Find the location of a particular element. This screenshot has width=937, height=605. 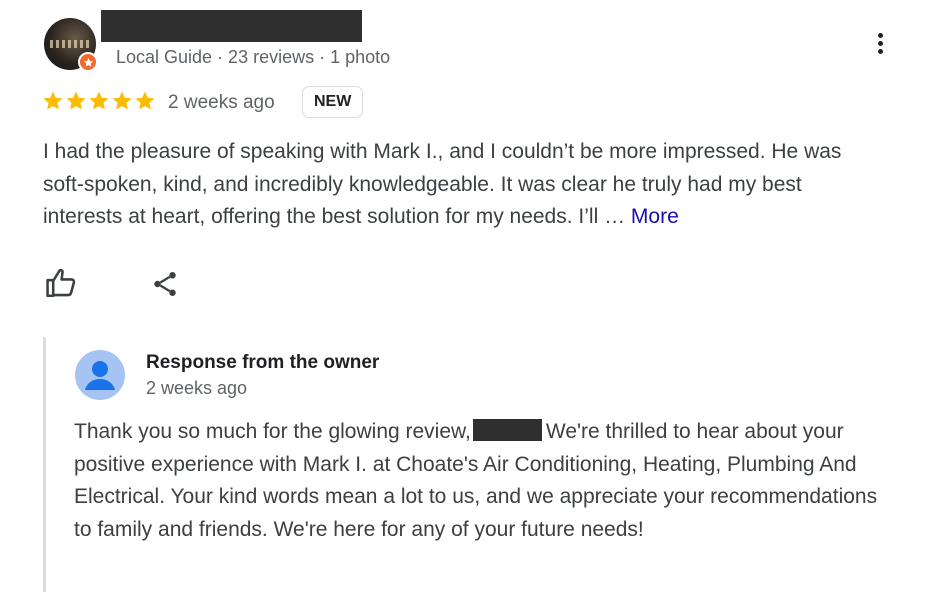

owner-avatar-icon is located at coordinates (100, 375).